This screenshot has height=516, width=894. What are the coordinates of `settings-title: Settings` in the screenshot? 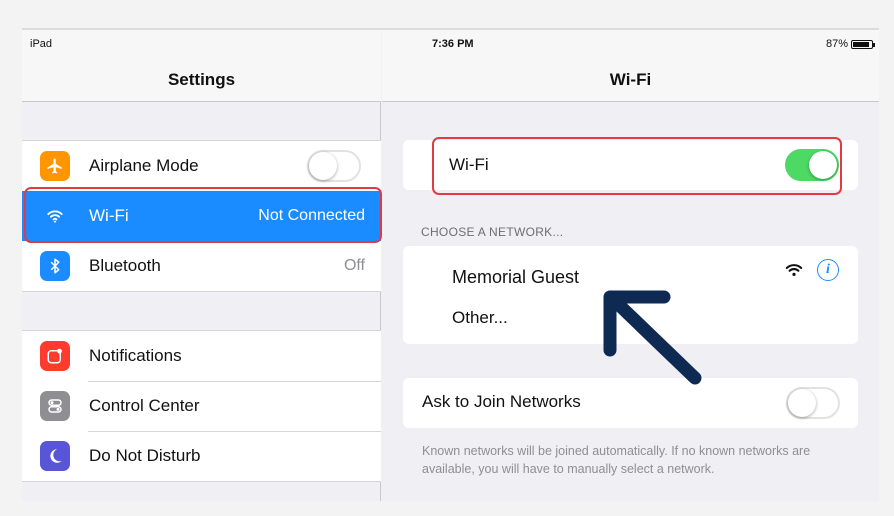 It's located at (201, 79).